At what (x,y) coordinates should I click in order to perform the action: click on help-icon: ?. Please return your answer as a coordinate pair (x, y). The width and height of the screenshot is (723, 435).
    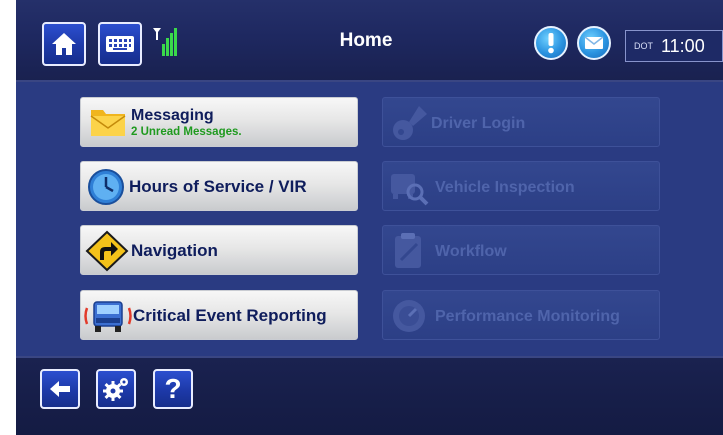
    Looking at the image, I should click on (173, 388).